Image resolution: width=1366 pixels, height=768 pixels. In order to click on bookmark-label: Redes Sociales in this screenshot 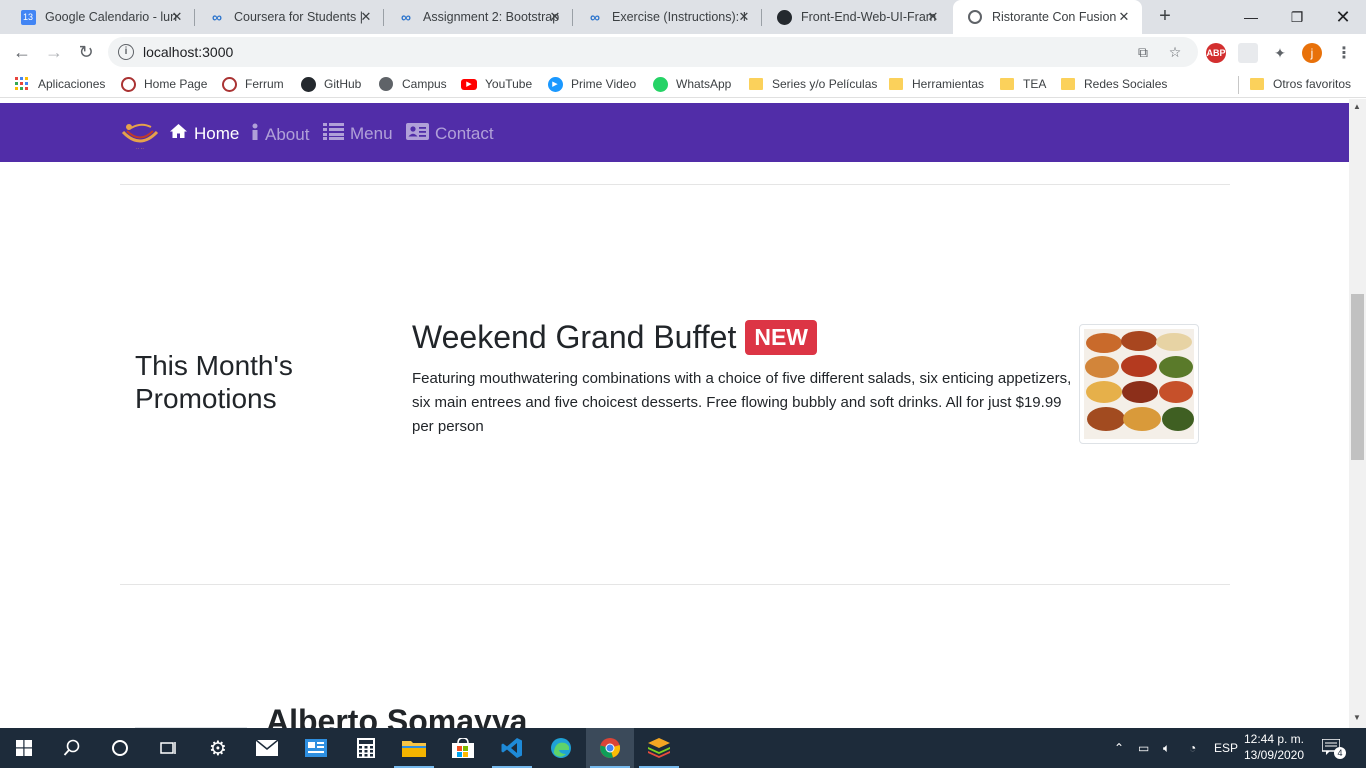, I will do `click(1126, 84)`.